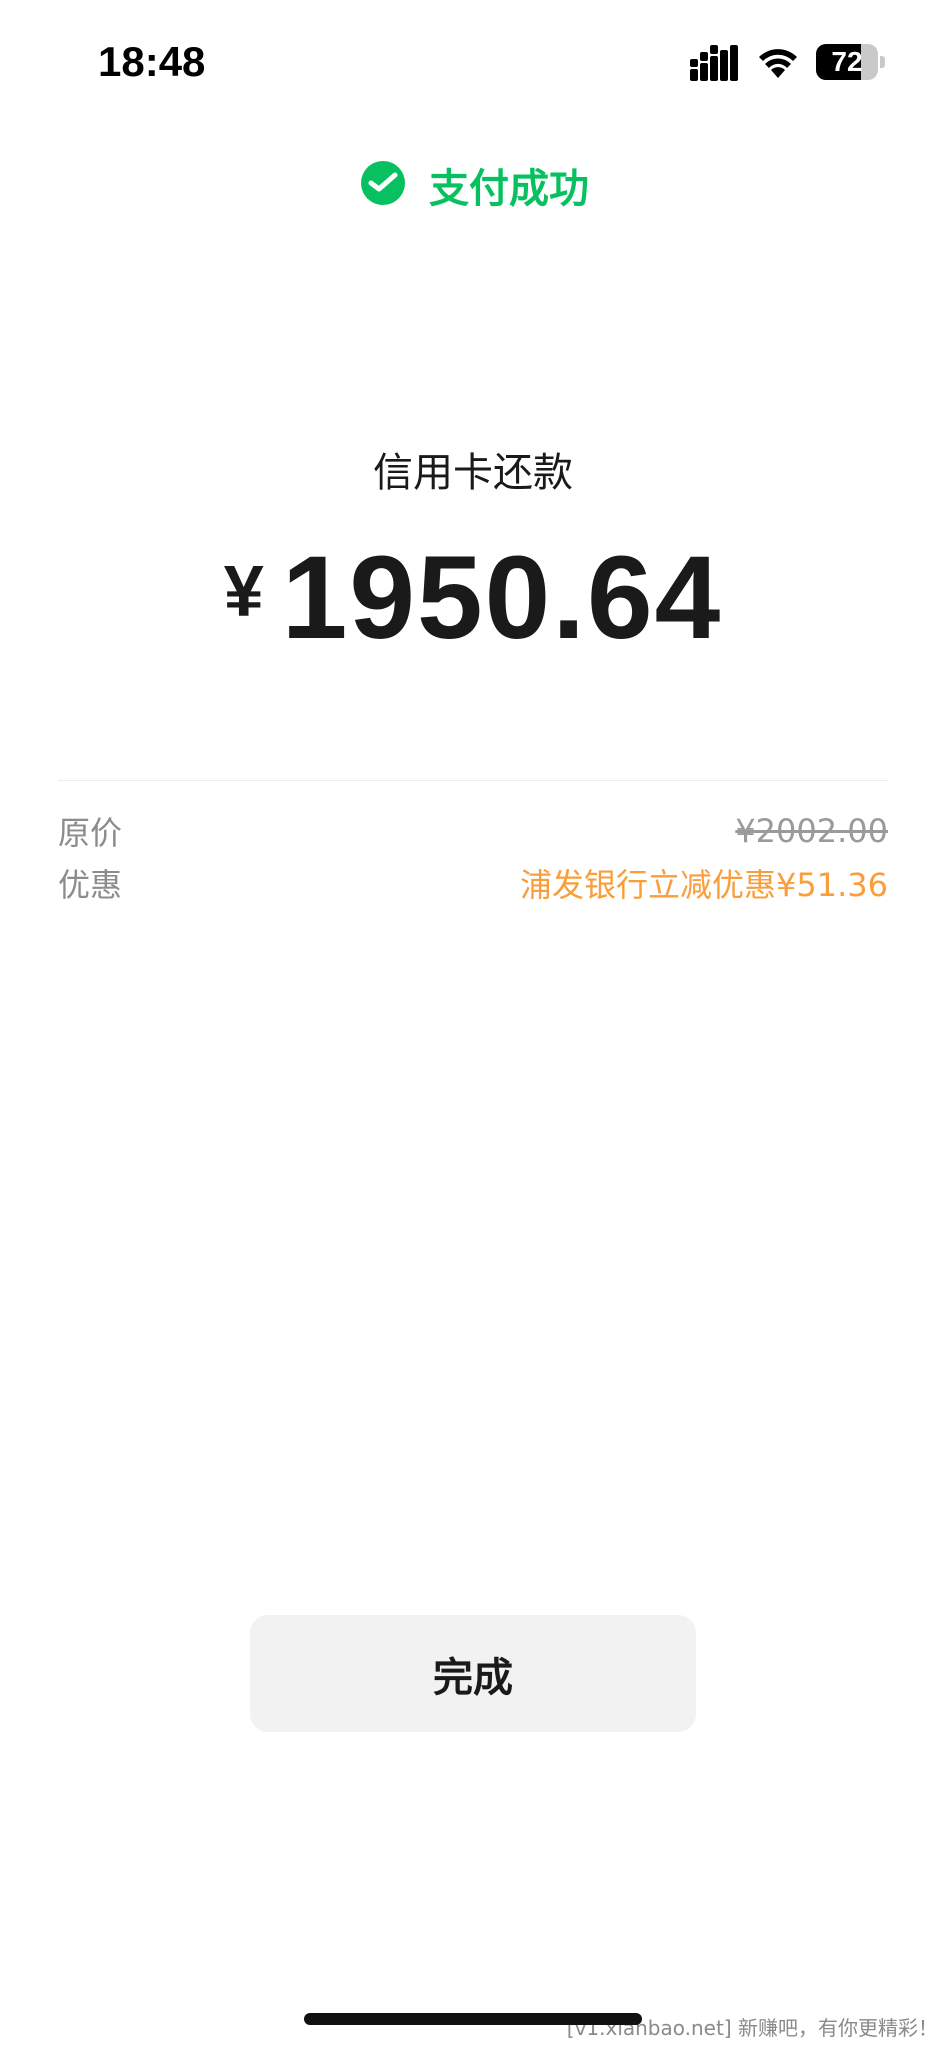 The height and width of the screenshot is (2048, 946). I want to click on original-price-row: 原价 ¥2002.00, so click(473, 831).